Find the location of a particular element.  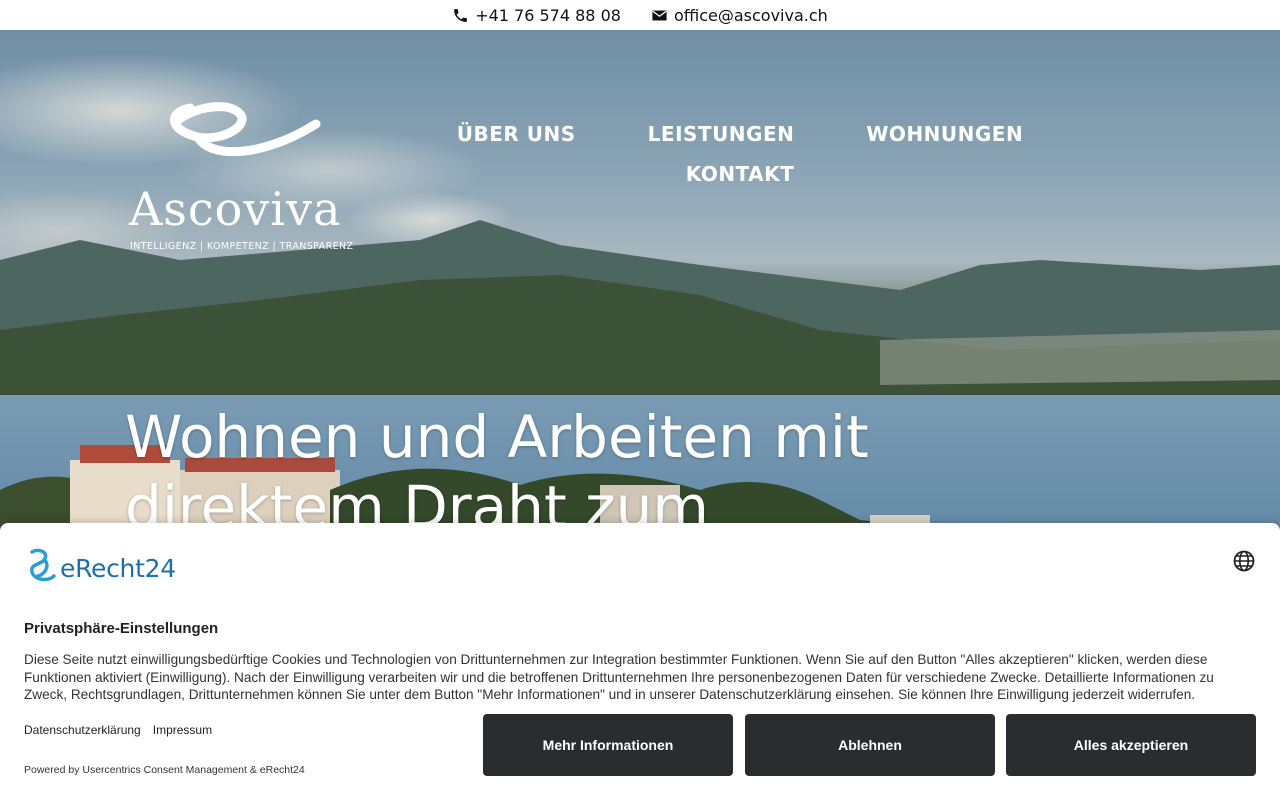

contact-bar: +41 76 574 88 08 office@ascoviva.ch is located at coordinates (640, 15).